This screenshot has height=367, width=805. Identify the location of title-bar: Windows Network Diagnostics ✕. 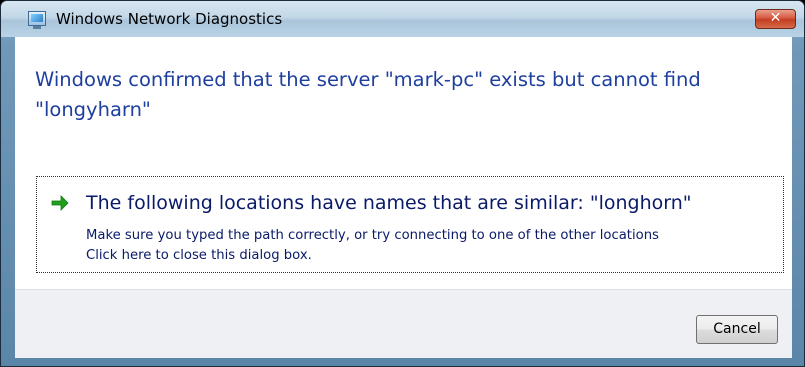
(402, 19).